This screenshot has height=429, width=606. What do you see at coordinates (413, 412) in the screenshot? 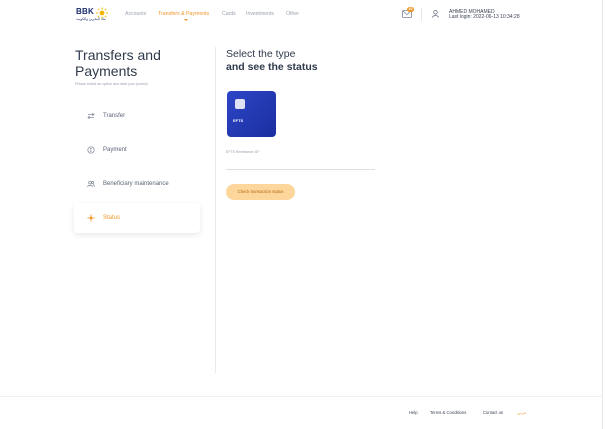
I see `footer-help-link: Help` at bounding box center [413, 412].